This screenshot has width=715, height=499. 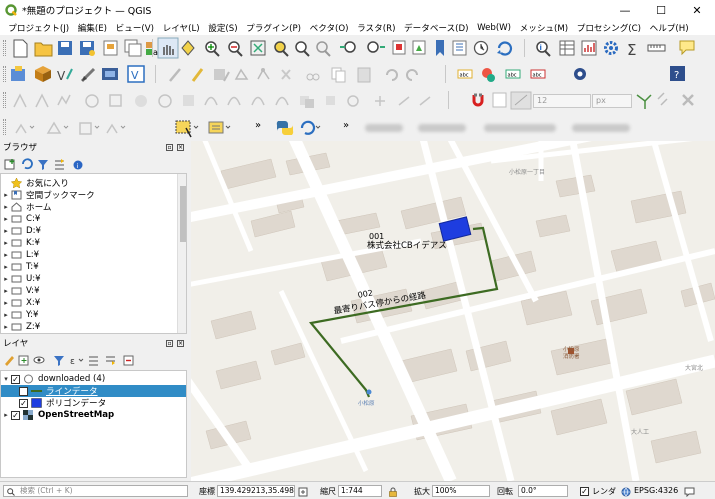 What do you see at coordinates (303, 492) in the screenshot?
I see `extents-toggle-icon` at bounding box center [303, 492].